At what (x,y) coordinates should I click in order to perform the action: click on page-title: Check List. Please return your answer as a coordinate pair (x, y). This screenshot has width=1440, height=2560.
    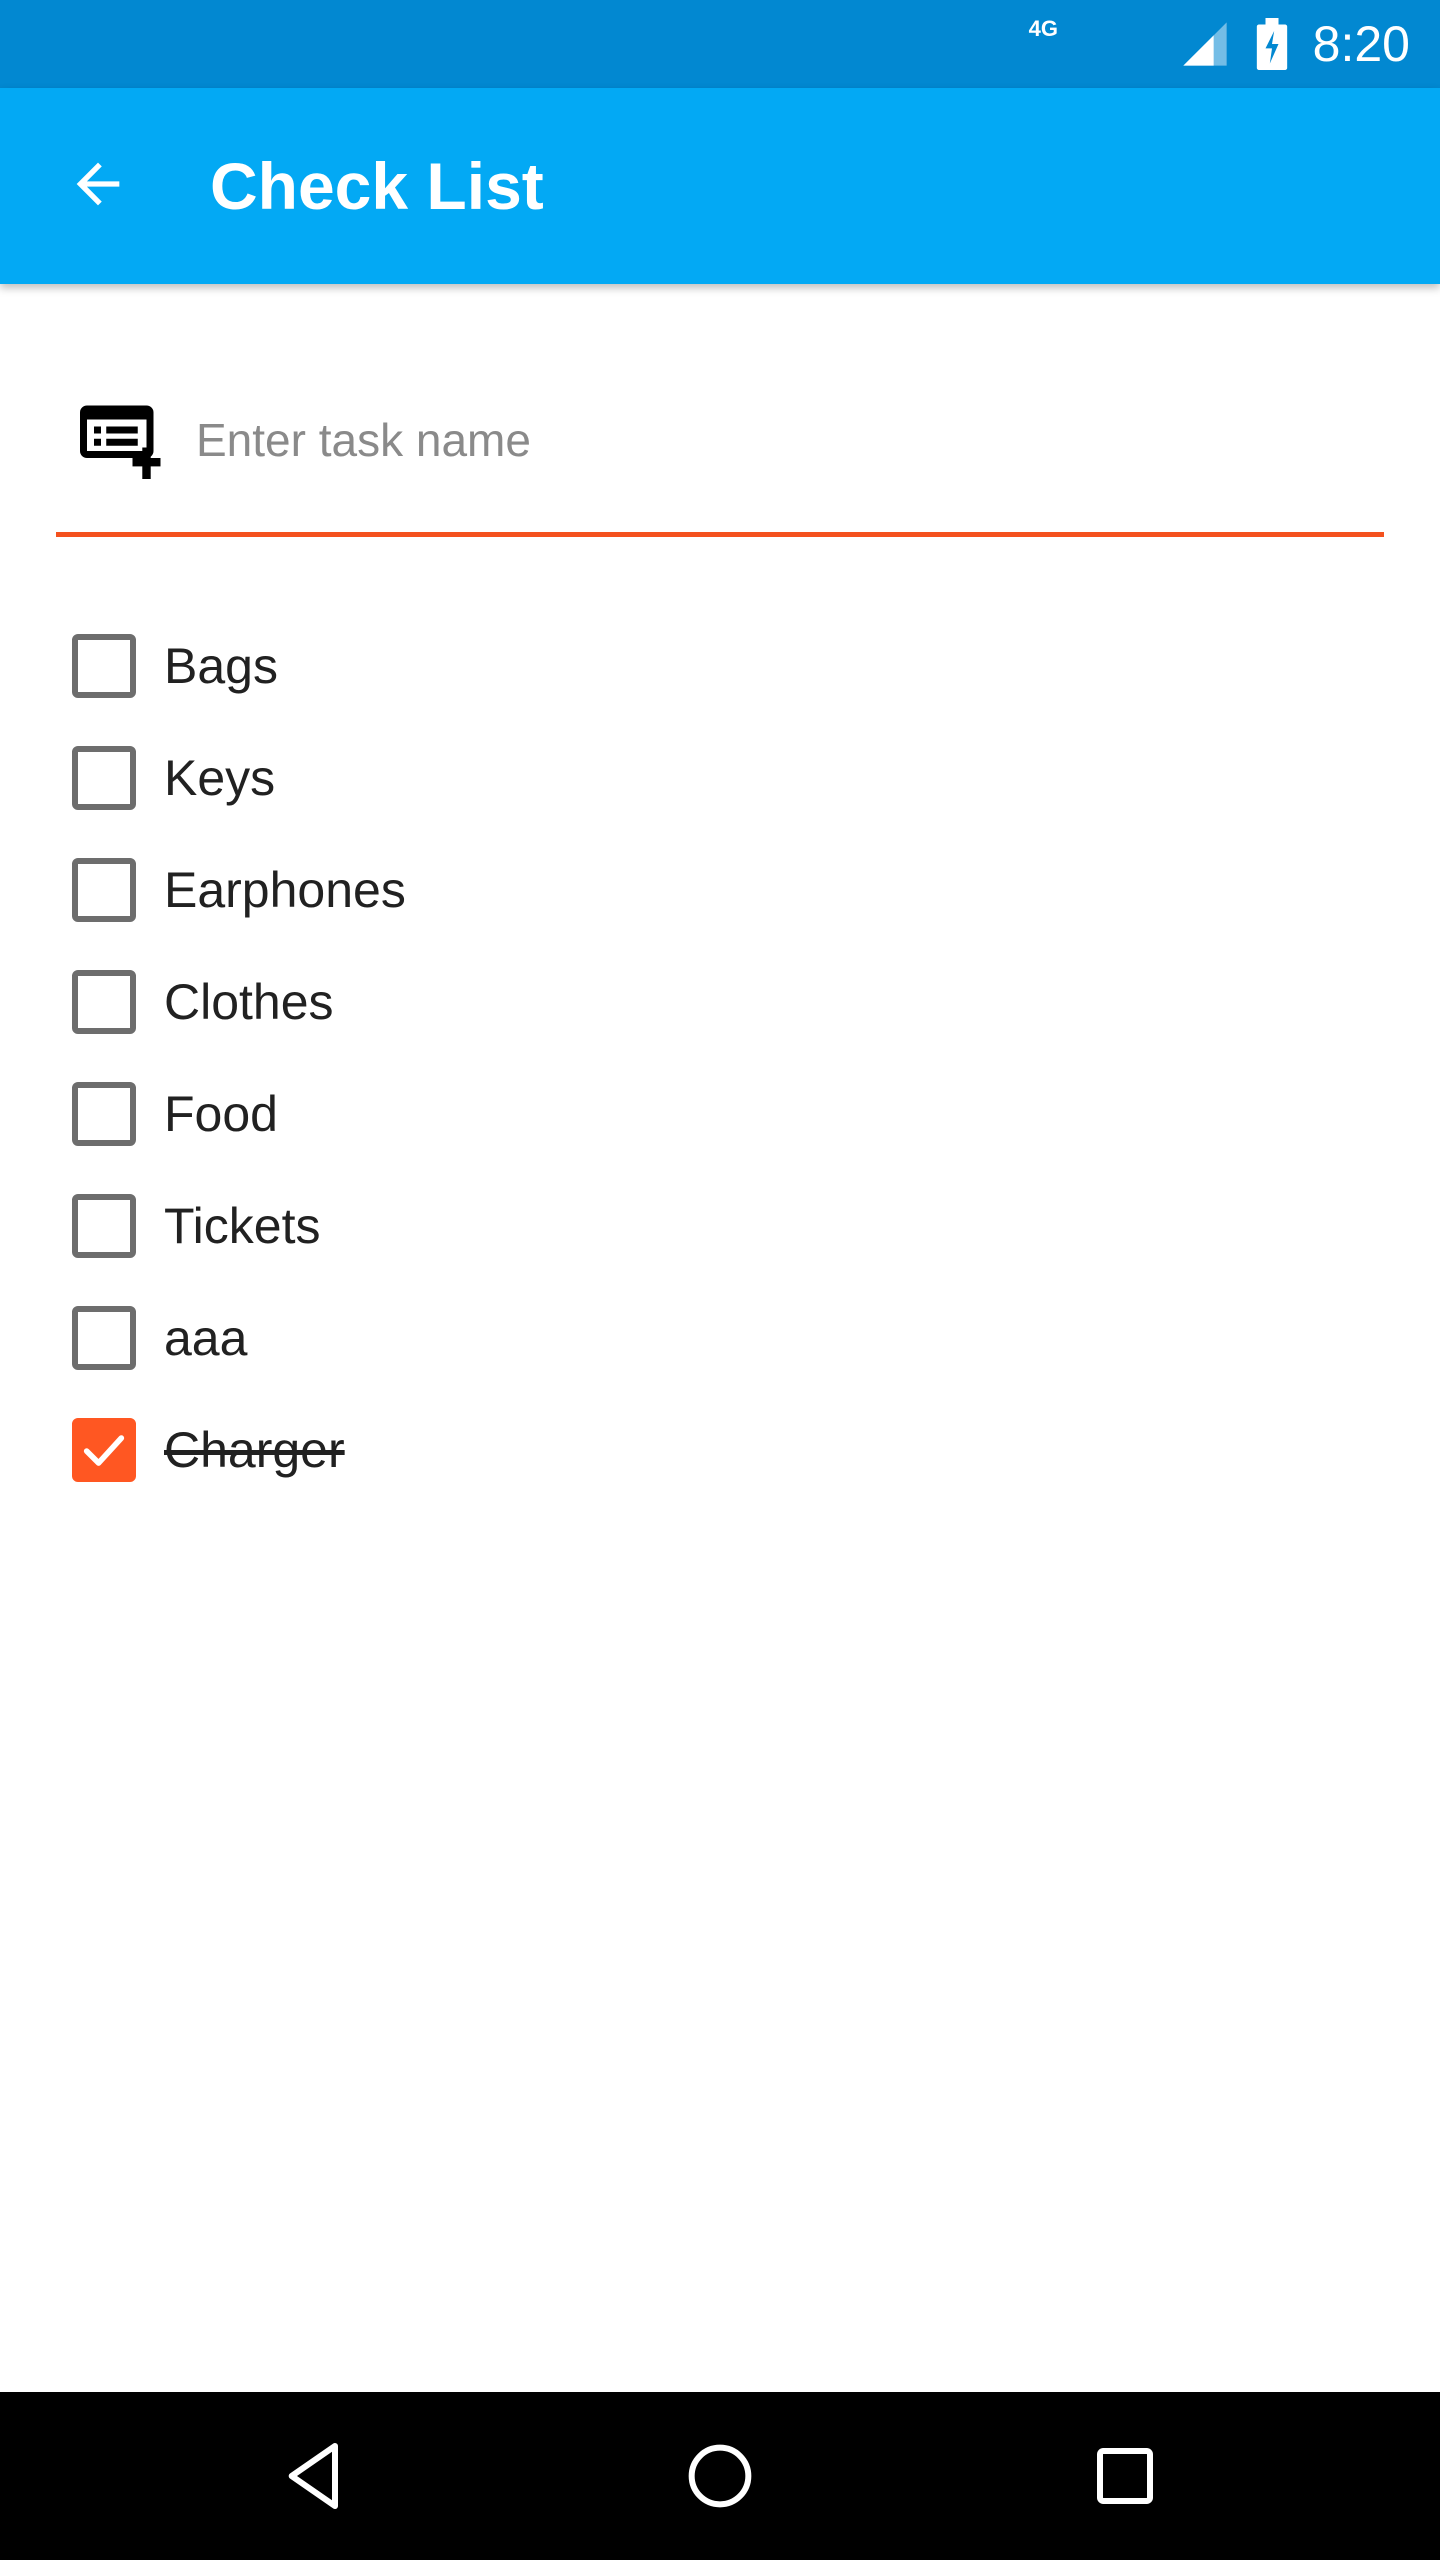
    Looking at the image, I should click on (377, 186).